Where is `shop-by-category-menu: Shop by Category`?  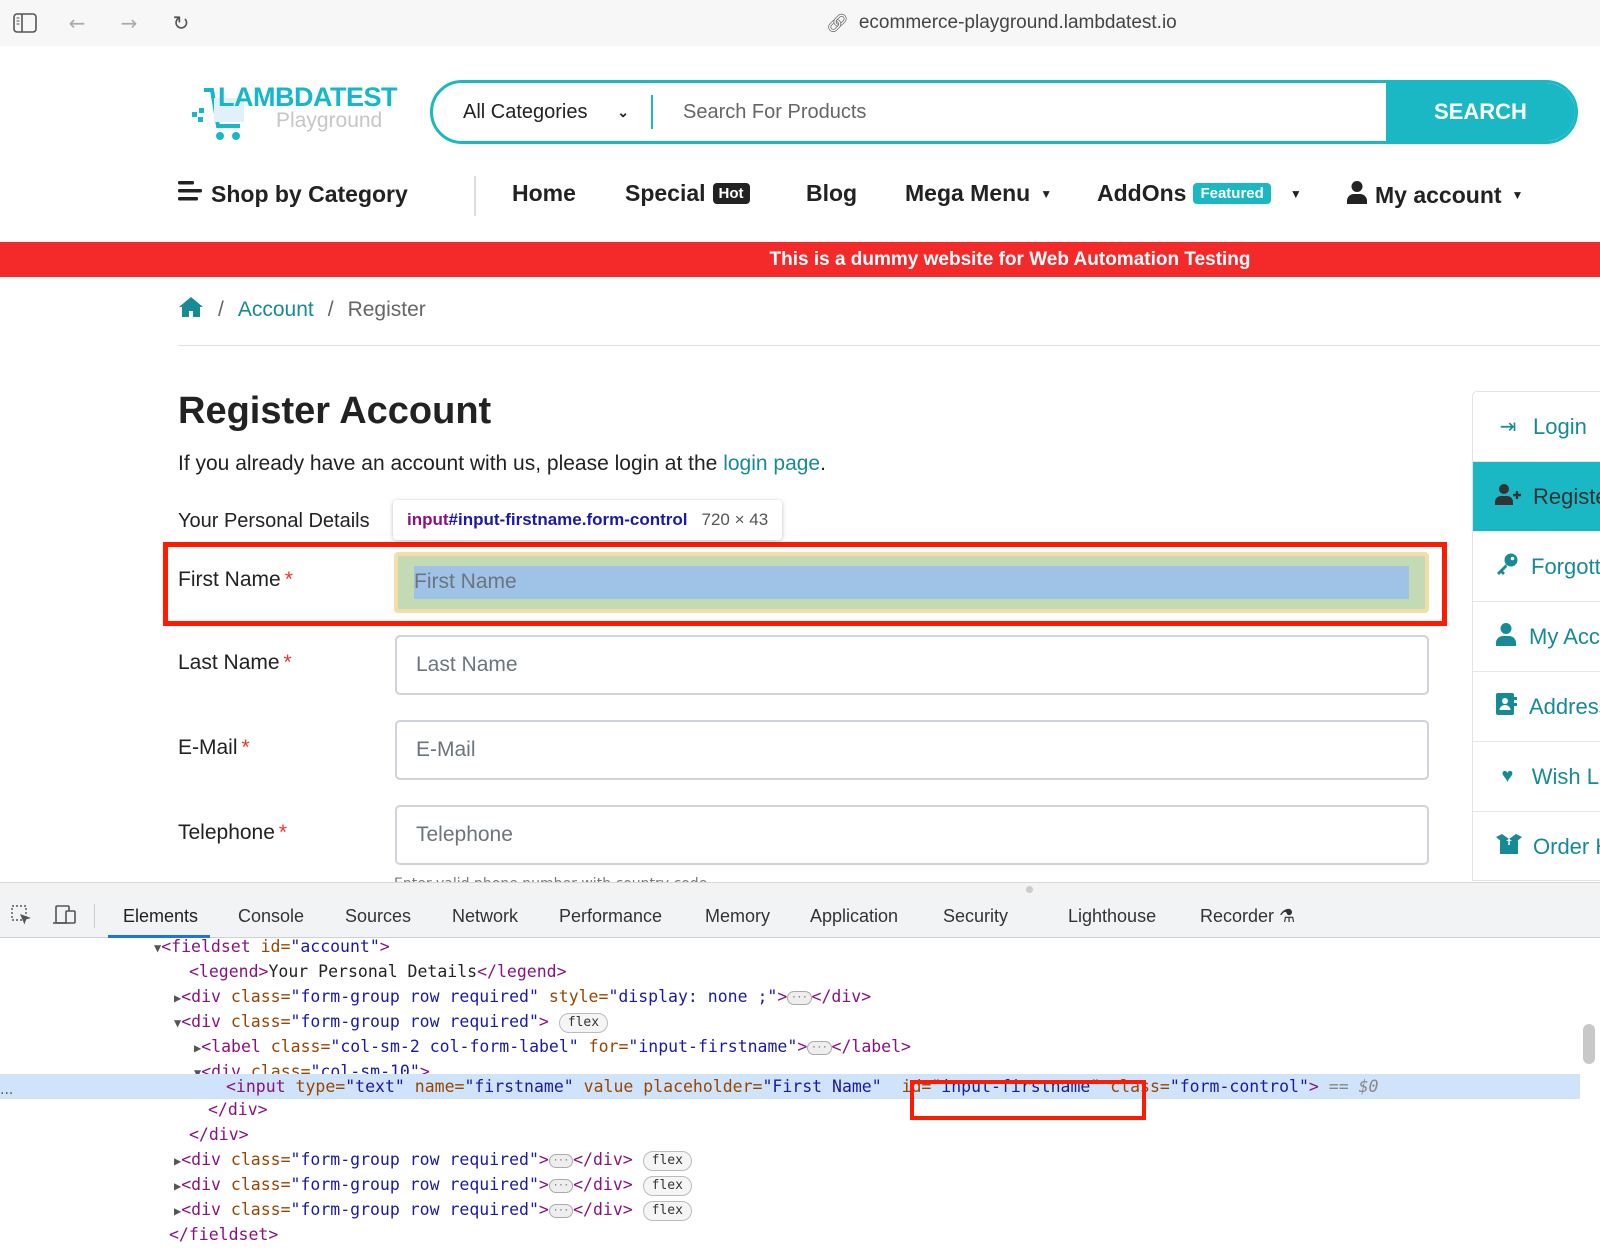 shop-by-category-menu: Shop by Category is located at coordinates (293, 194).